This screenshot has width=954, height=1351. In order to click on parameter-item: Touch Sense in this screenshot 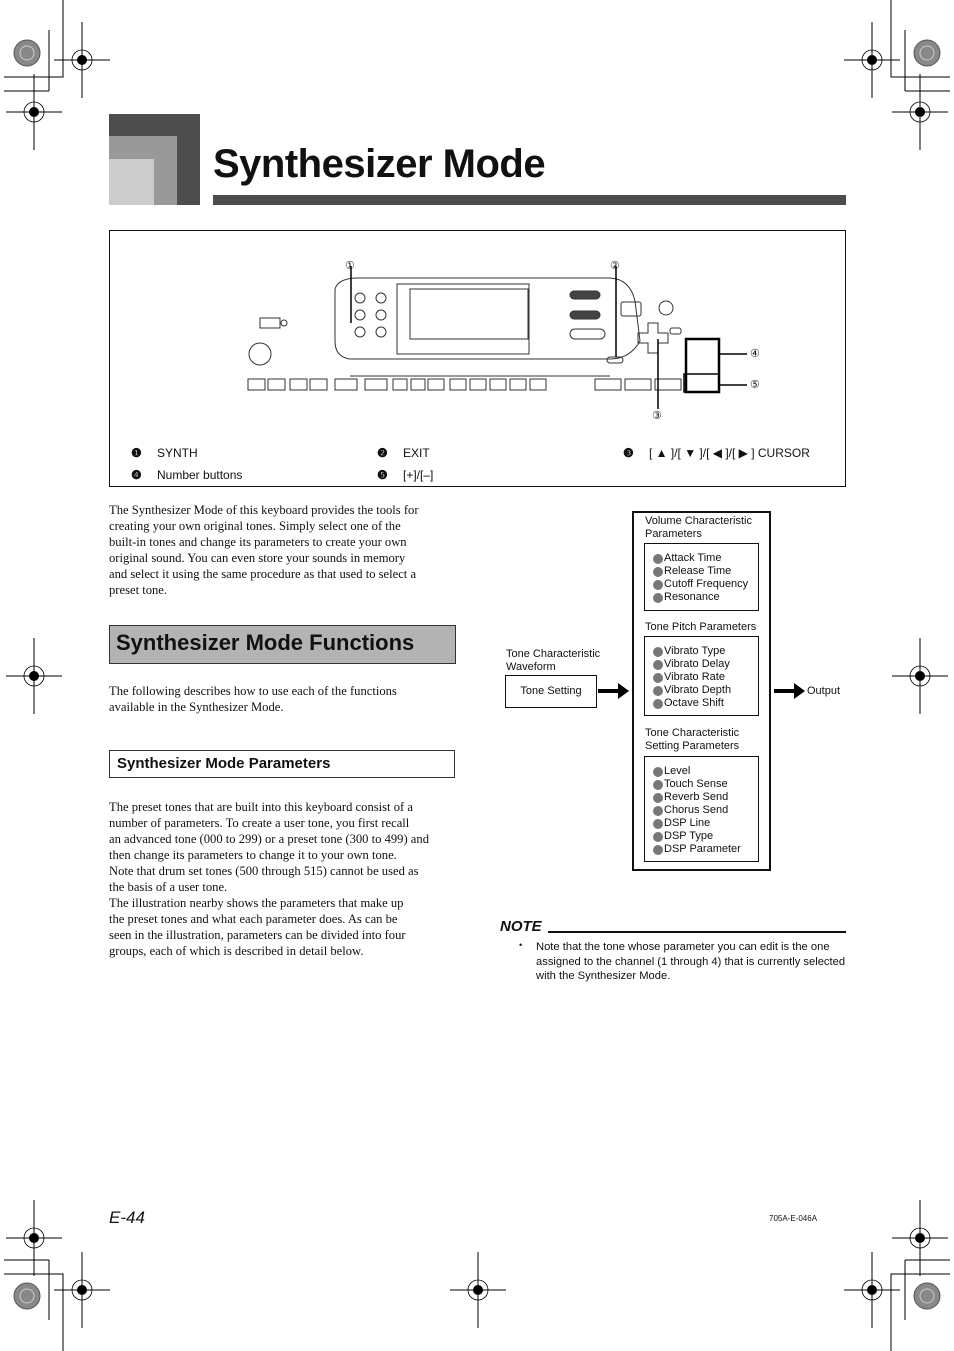, I will do `click(705, 784)`.